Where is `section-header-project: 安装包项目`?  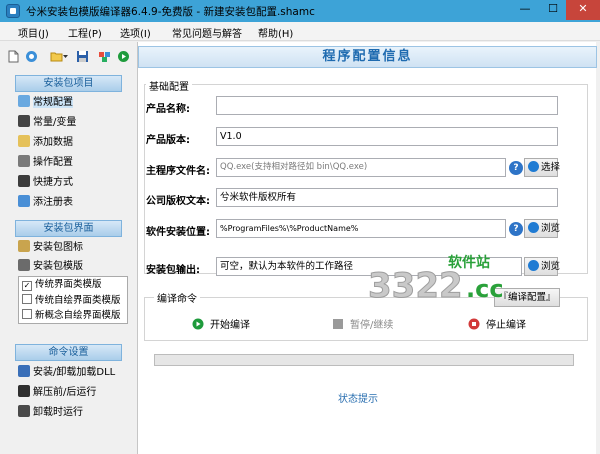 section-header-project: 安装包项目 is located at coordinates (68, 83).